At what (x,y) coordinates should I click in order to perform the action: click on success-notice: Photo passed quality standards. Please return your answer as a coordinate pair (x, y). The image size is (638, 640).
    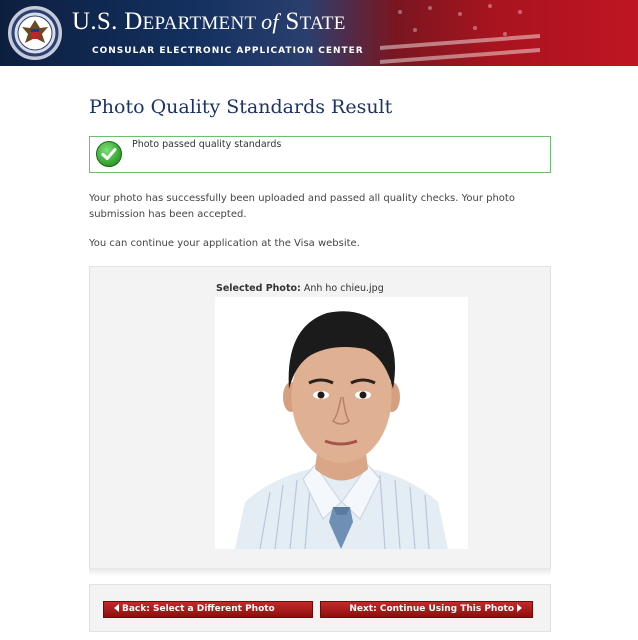
    Looking at the image, I should click on (320, 154).